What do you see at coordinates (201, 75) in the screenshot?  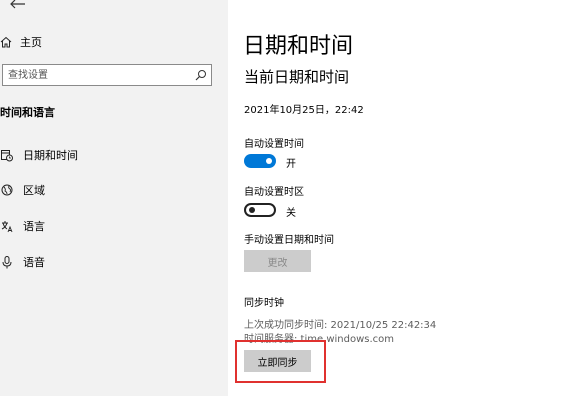 I see `search-icon` at bounding box center [201, 75].